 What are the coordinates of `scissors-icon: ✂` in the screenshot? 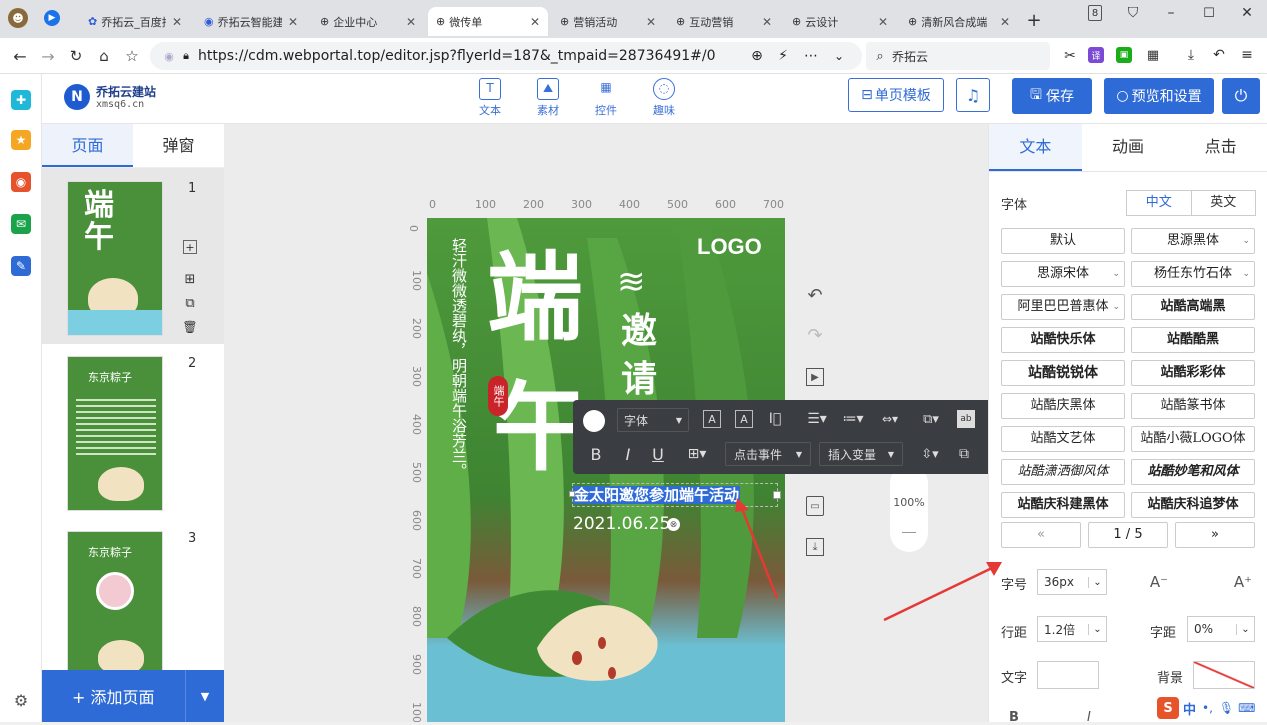 It's located at (1070, 56).